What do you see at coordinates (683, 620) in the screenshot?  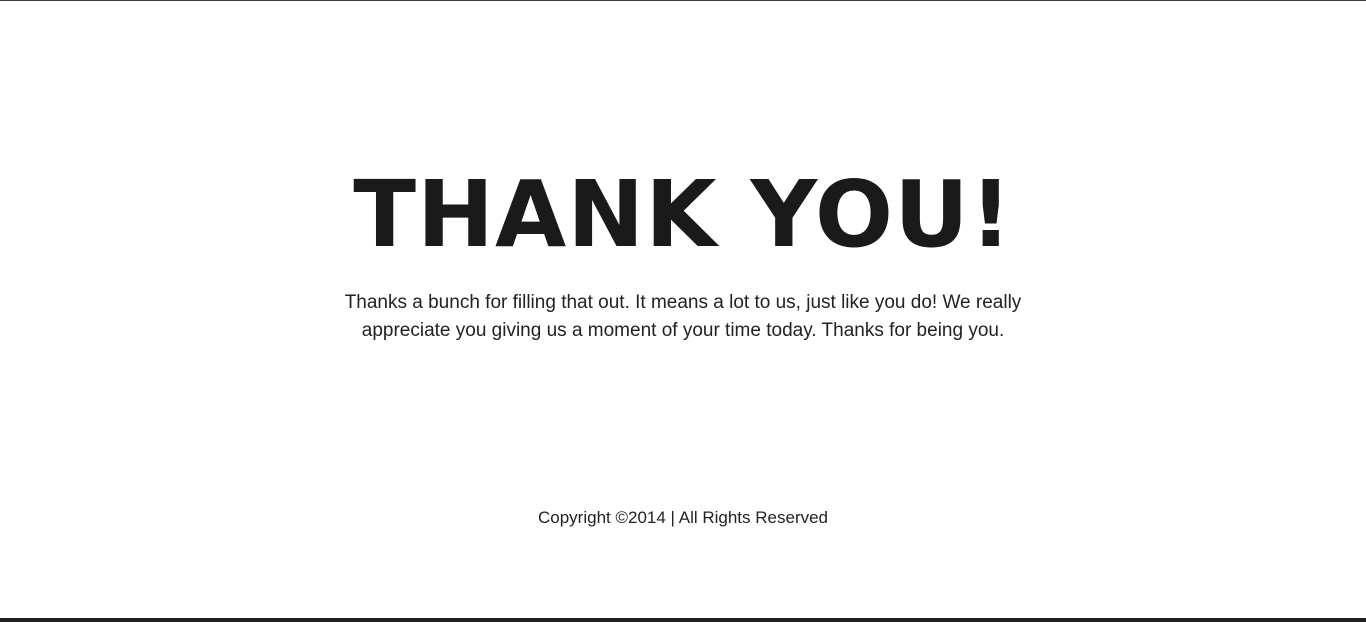 I see `bottom-border` at bounding box center [683, 620].